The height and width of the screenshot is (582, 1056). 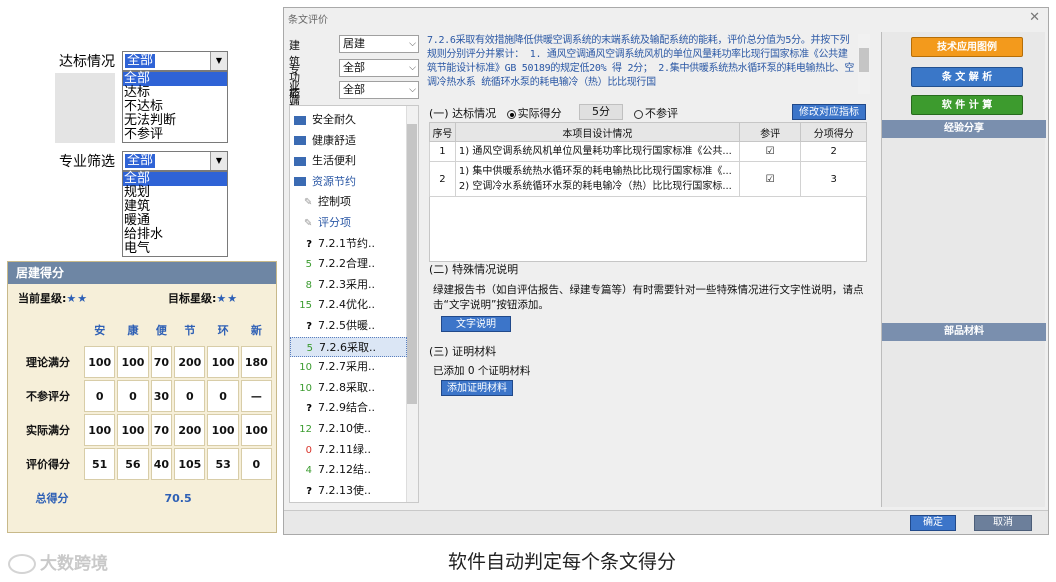 What do you see at coordinates (344, 470) in the screenshot?
I see `clause-label: 7.2.12结..` at bounding box center [344, 470].